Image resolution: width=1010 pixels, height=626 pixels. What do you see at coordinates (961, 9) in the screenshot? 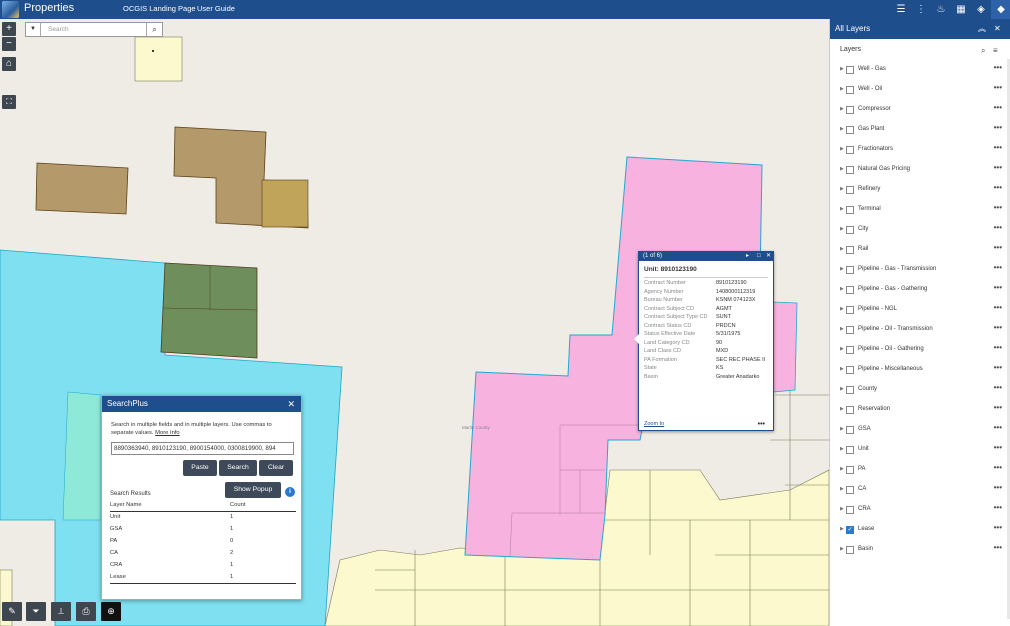
I see `grid-icon: ▦` at bounding box center [961, 9].